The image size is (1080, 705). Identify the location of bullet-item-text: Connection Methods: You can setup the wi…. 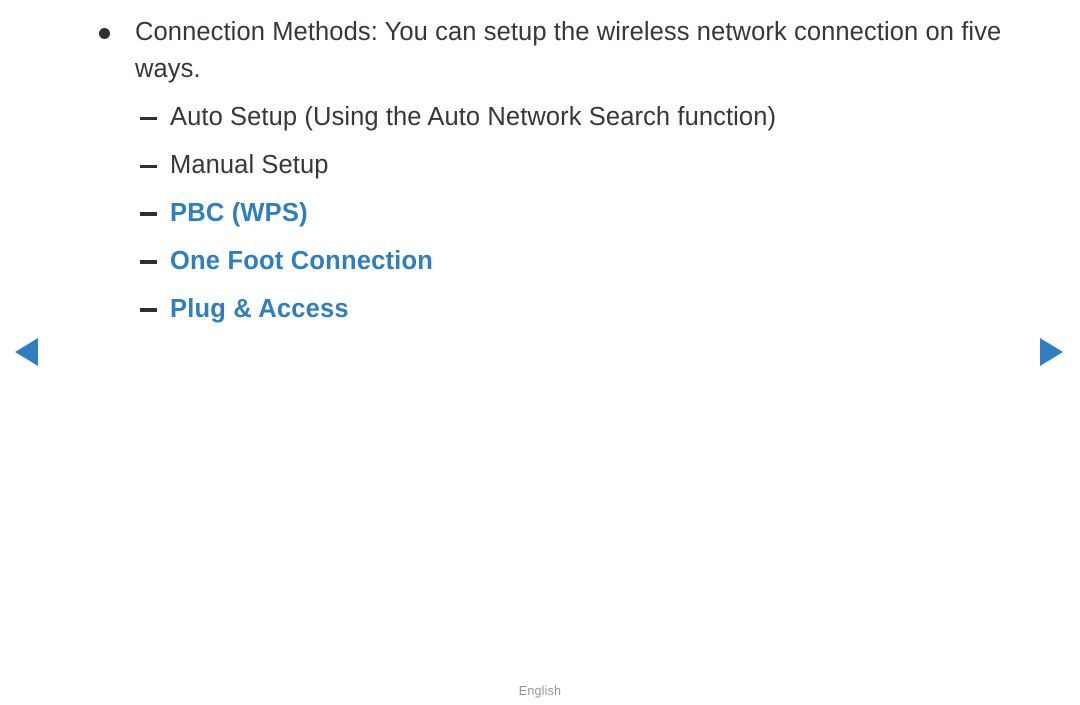
(568, 50).